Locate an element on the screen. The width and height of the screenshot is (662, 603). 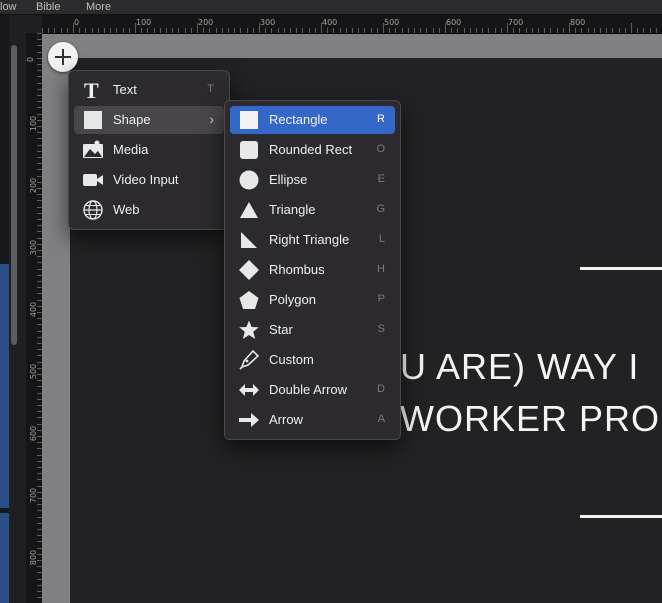
menu-item-rounded-rect: Rounded Rect O is located at coordinates (312, 150).